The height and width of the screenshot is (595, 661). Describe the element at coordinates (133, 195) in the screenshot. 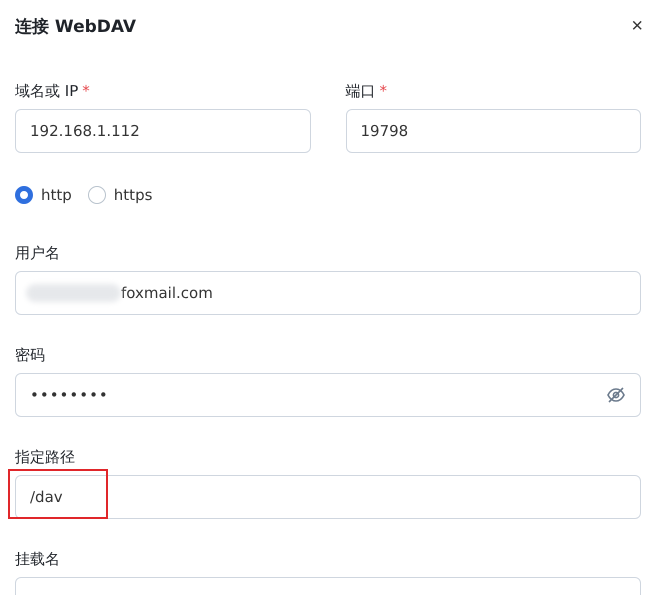

I see `radio-label: https` at that location.